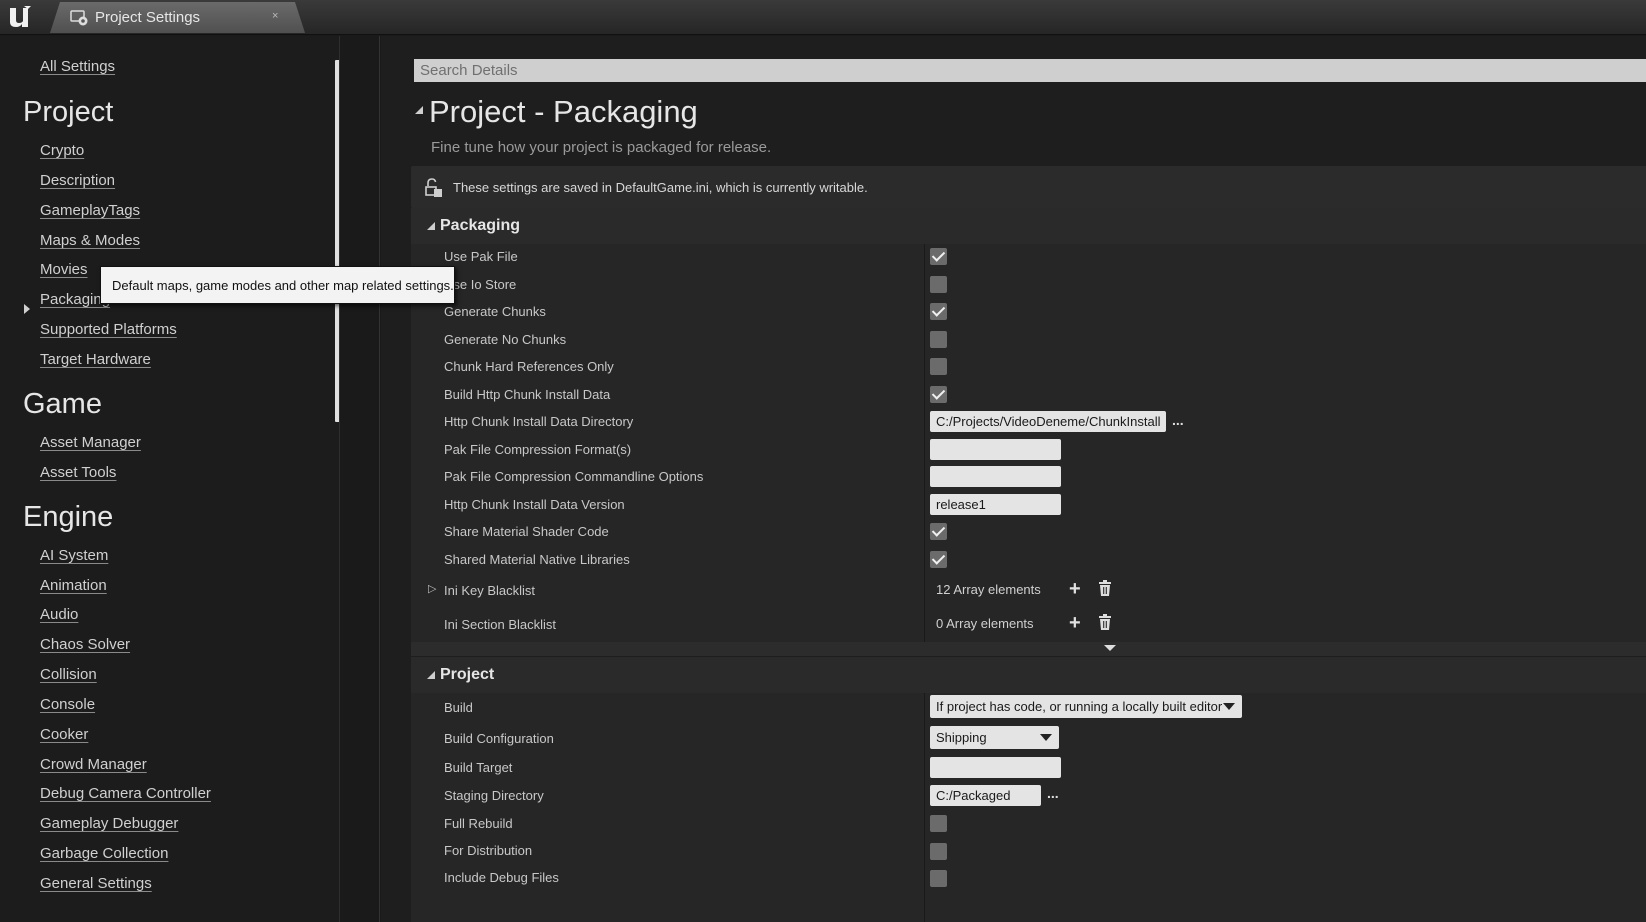 This screenshot has width=1646, height=922. I want to click on setting-row-build-target: Build Target, so click(1028, 767).